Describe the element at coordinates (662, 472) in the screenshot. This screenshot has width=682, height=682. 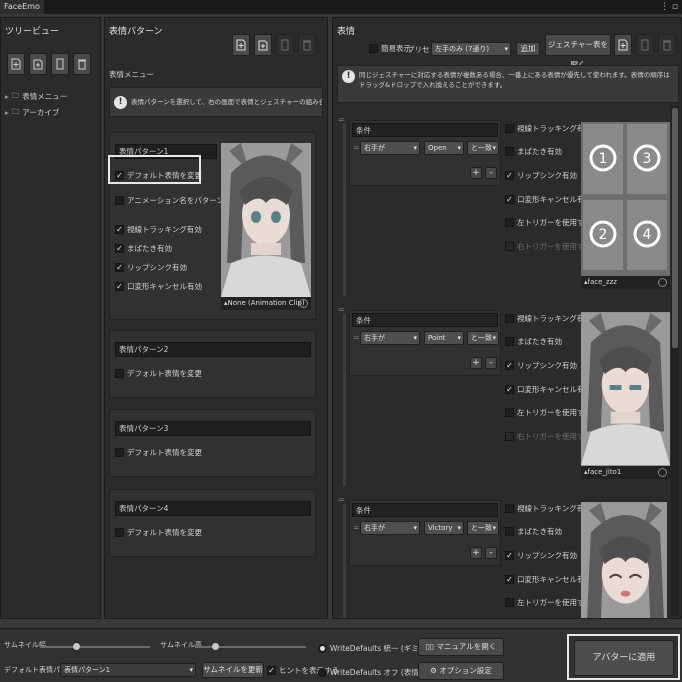
I see `object-picker-icon` at that location.